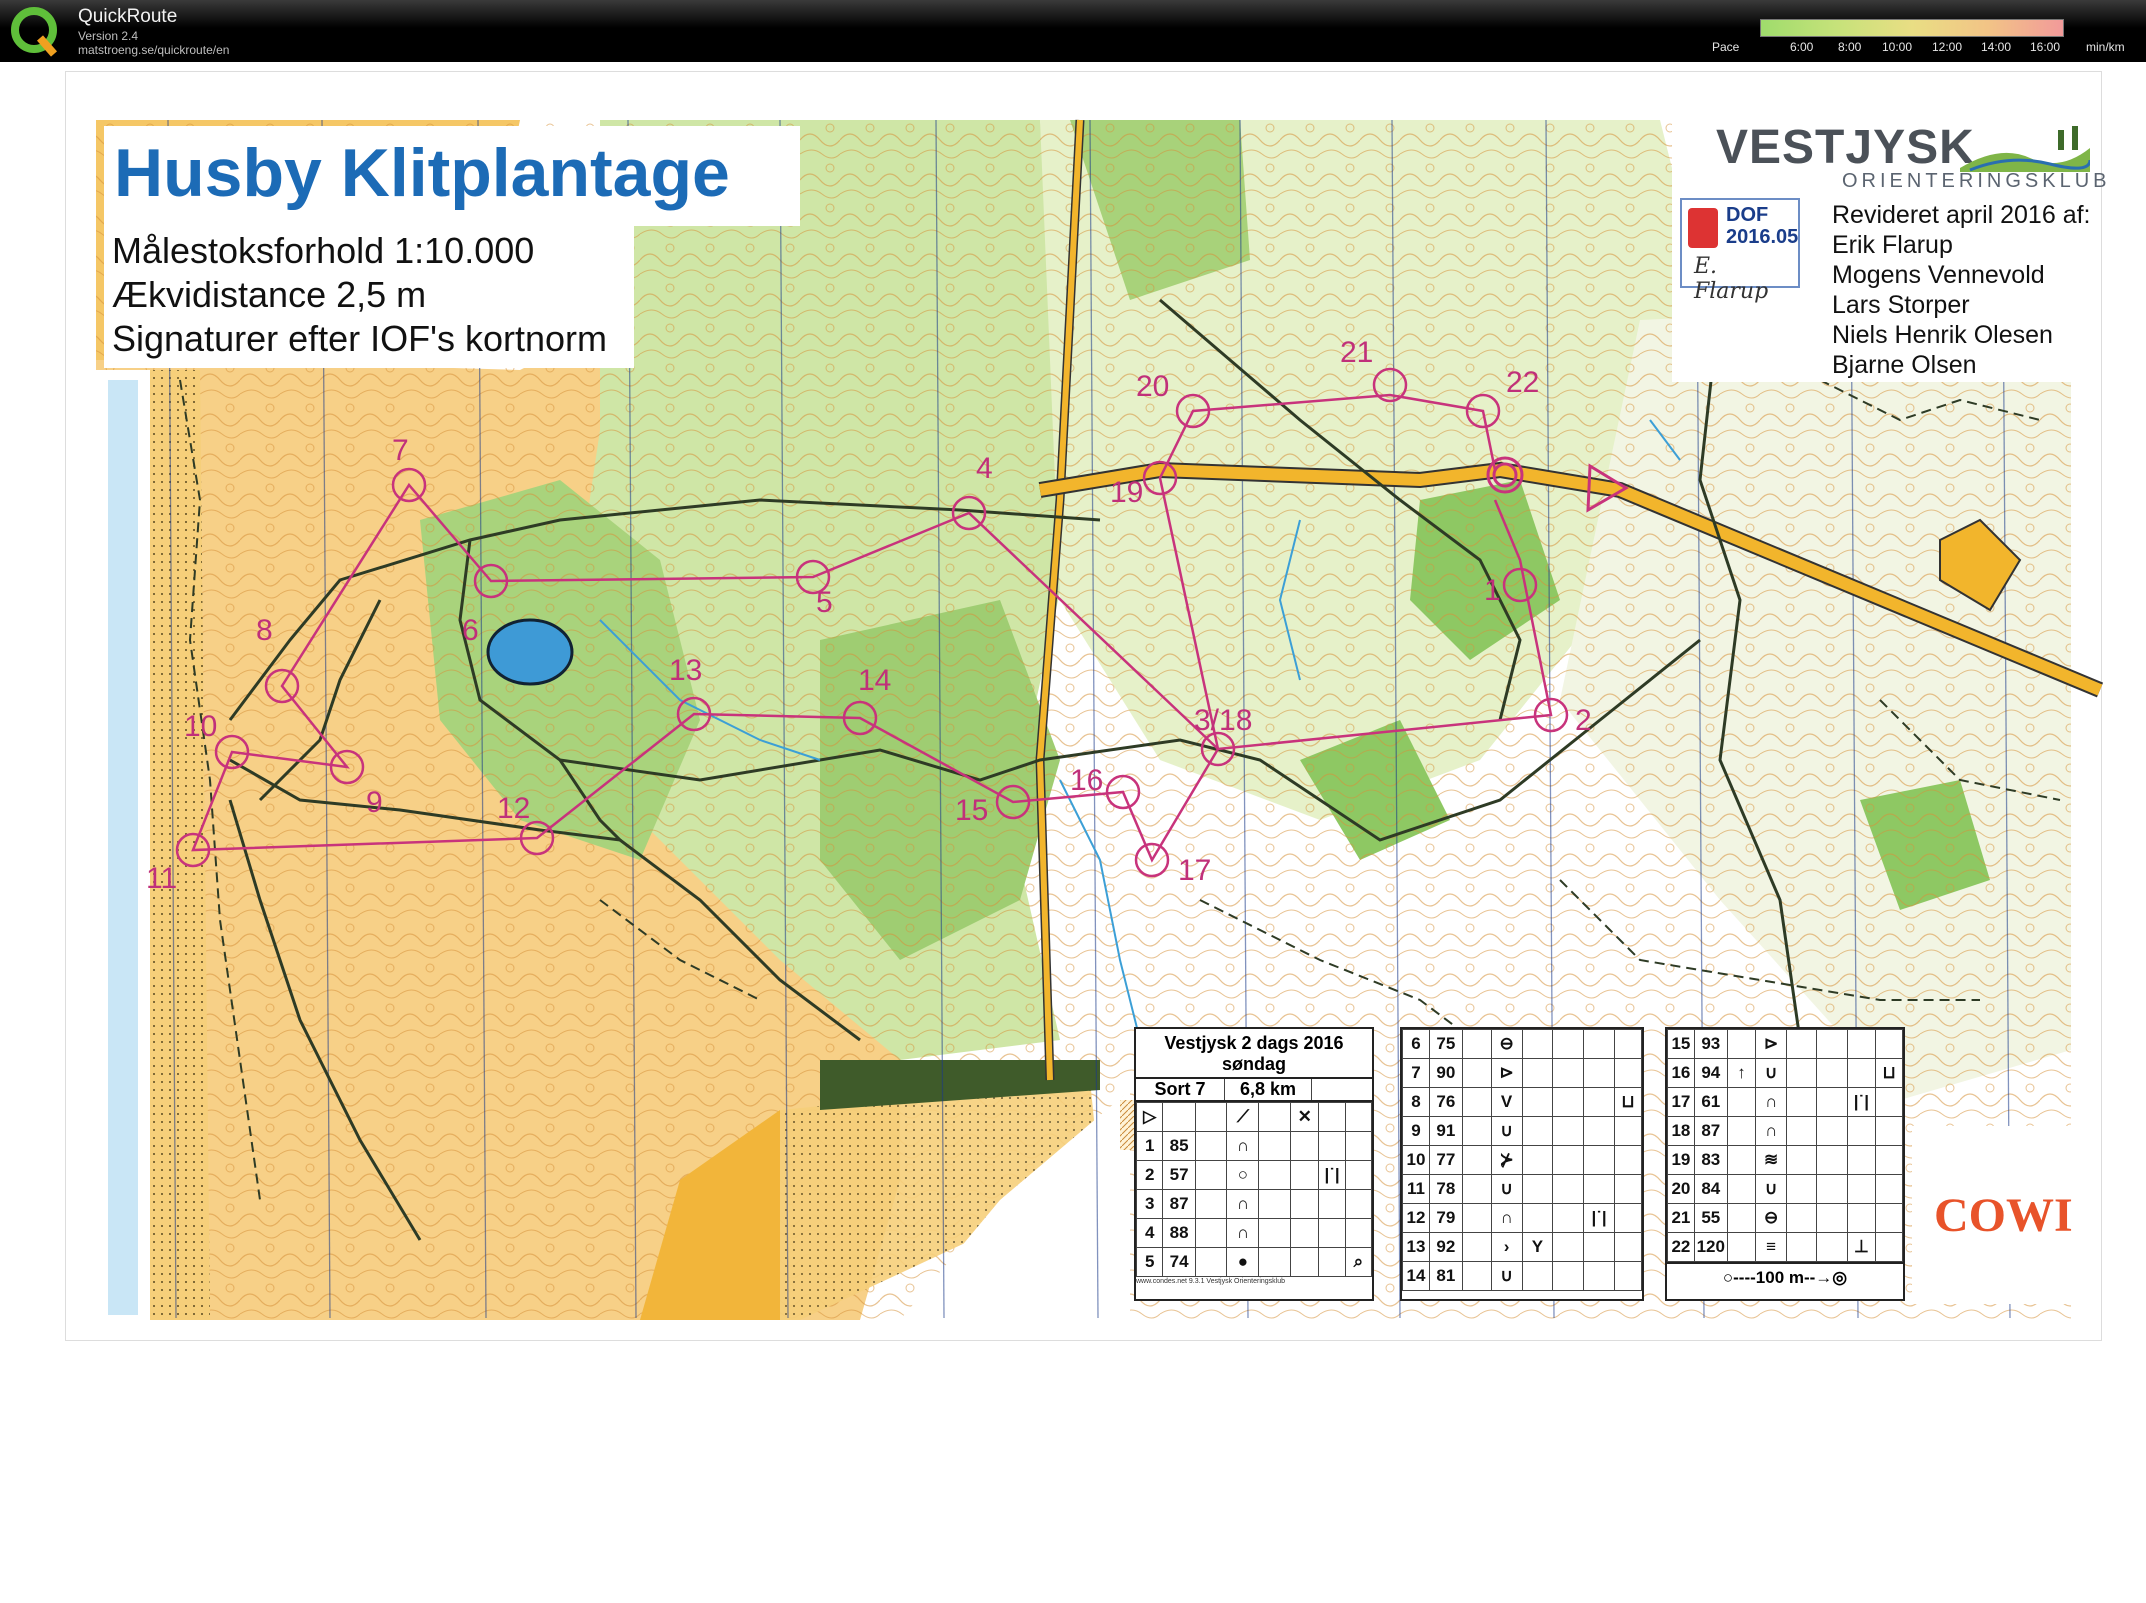  Describe the element at coordinates (971, 810) in the screenshot. I see `control-label: 15` at that location.